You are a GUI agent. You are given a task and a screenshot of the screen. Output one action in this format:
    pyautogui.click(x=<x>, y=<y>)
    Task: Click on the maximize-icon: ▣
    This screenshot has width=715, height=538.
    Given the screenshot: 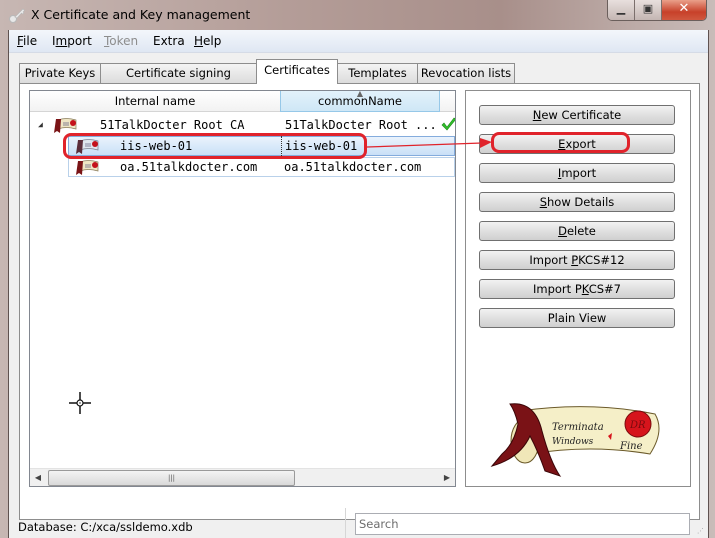 What is the action you would take?
    pyautogui.click(x=648, y=8)
    